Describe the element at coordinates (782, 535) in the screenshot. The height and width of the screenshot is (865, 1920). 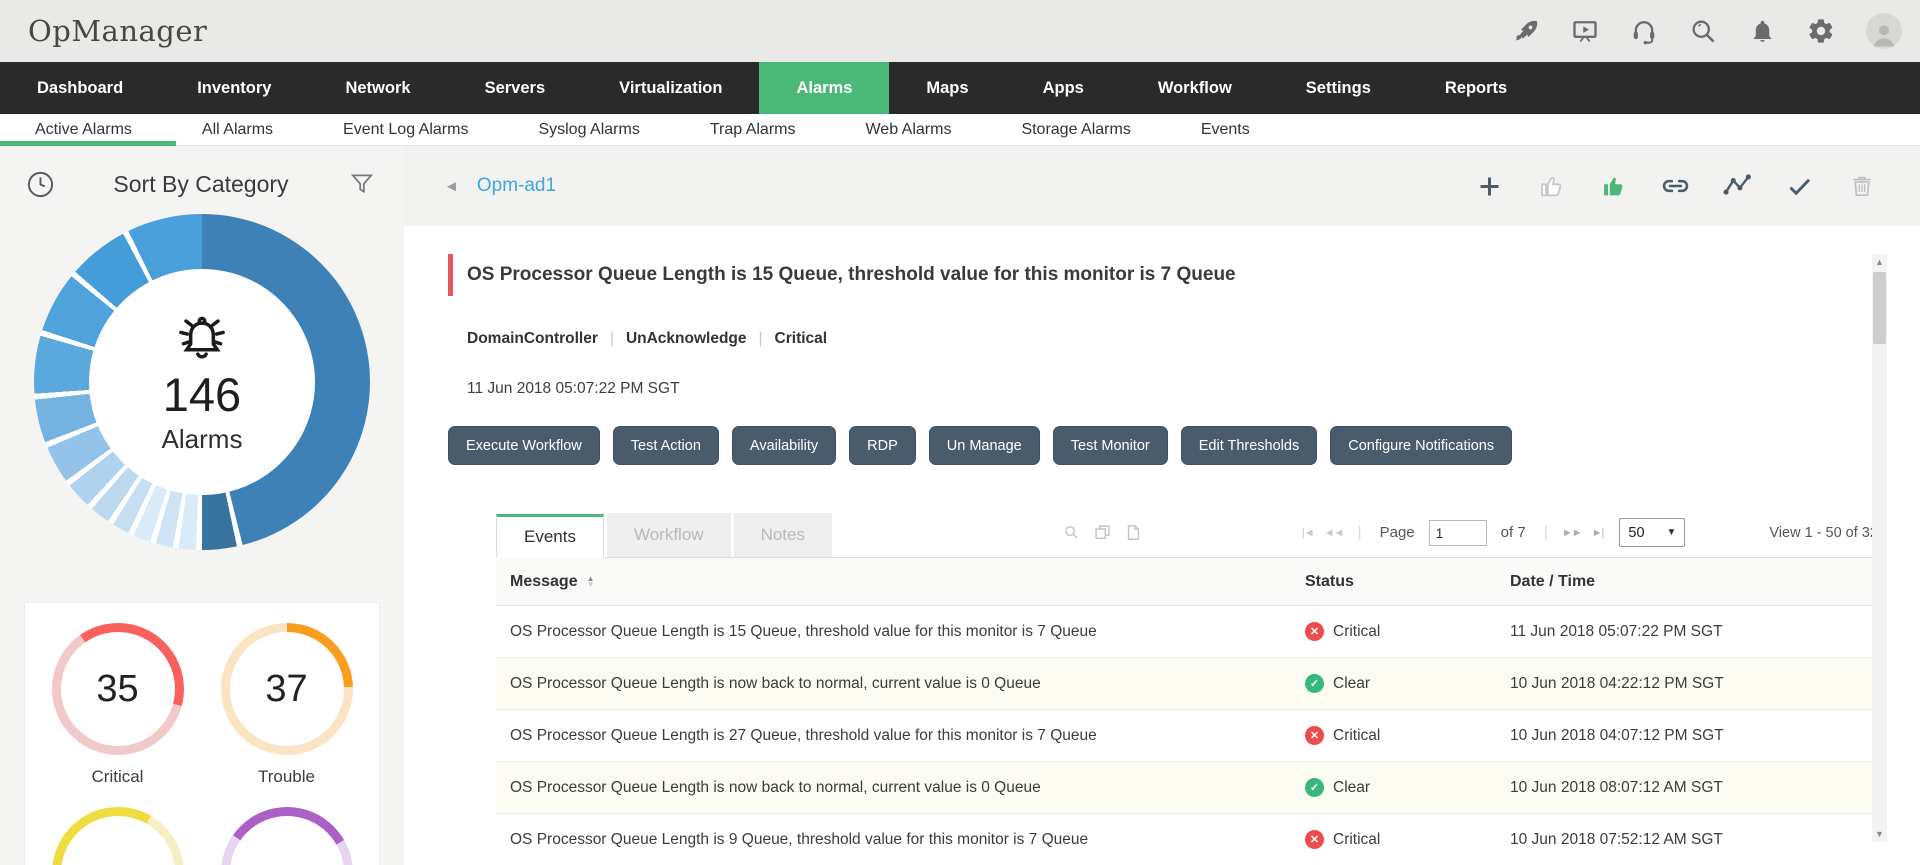
I see `tab: Notes` at that location.